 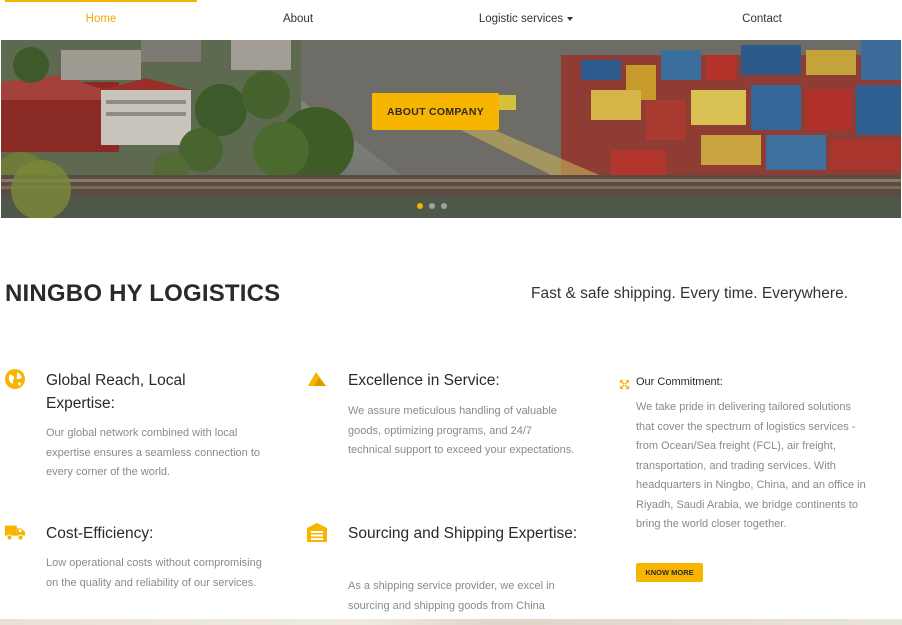 What do you see at coordinates (762, 20) in the screenshot?
I see `nav-contact: Contact` at bounding box center [762, 20].